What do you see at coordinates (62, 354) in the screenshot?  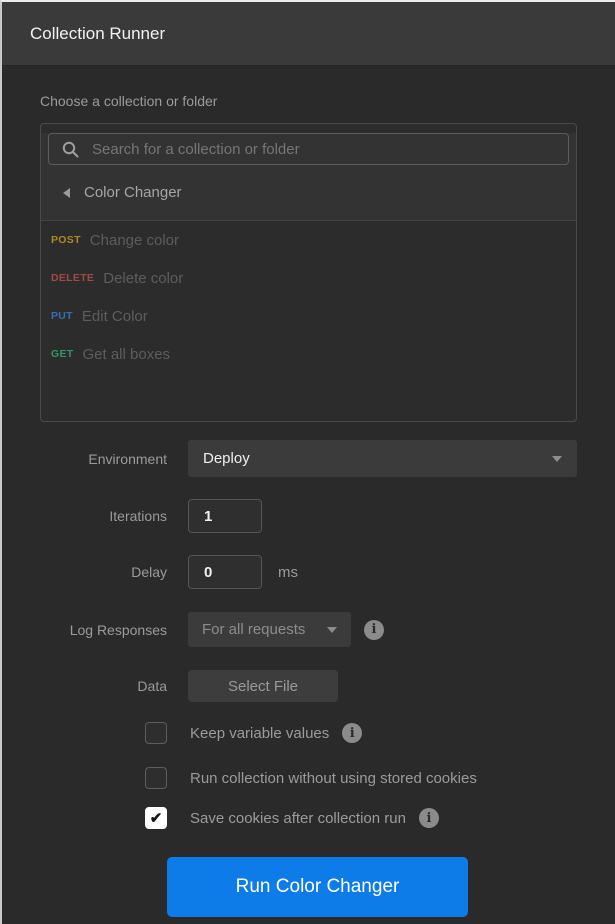 I see `method-badge: GET` at bounding box center [62, 354].